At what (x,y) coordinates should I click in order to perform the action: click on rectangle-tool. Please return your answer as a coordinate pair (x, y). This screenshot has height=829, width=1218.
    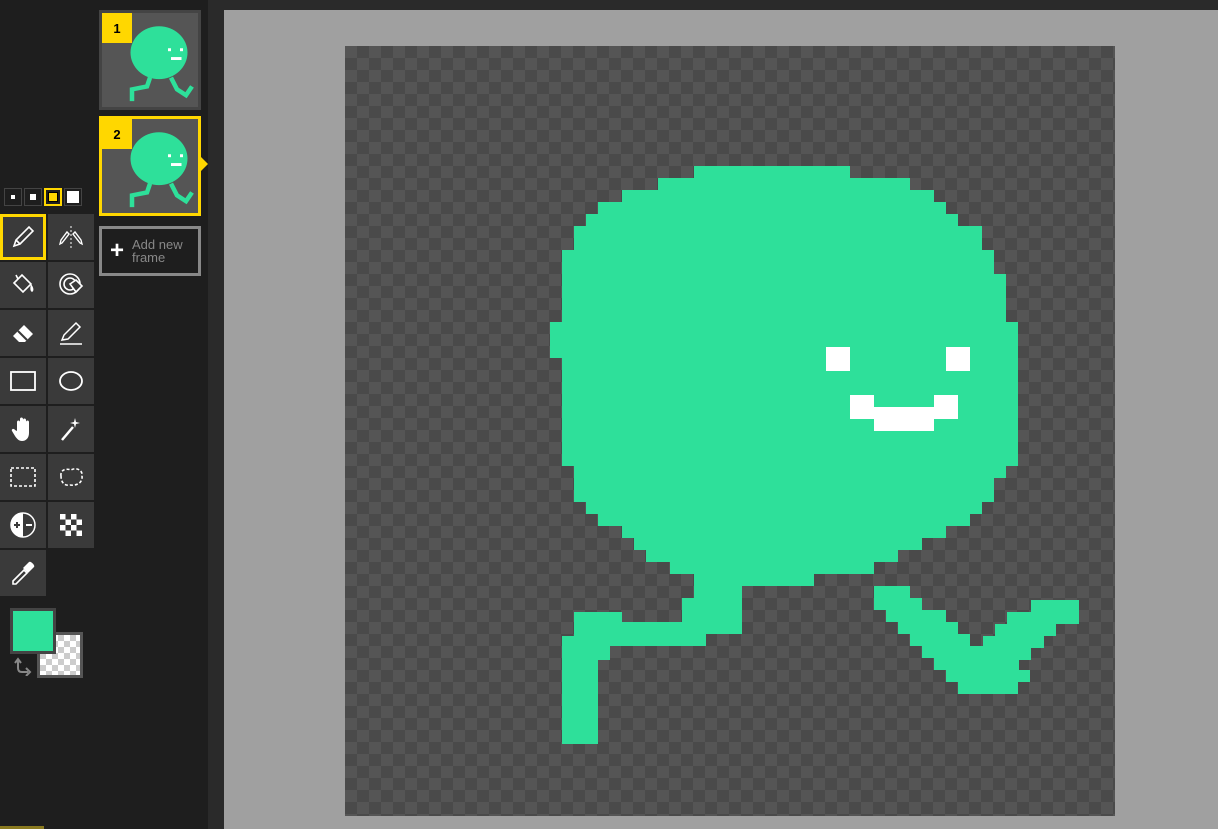
    Looking at the image, I should click on (23, 381).